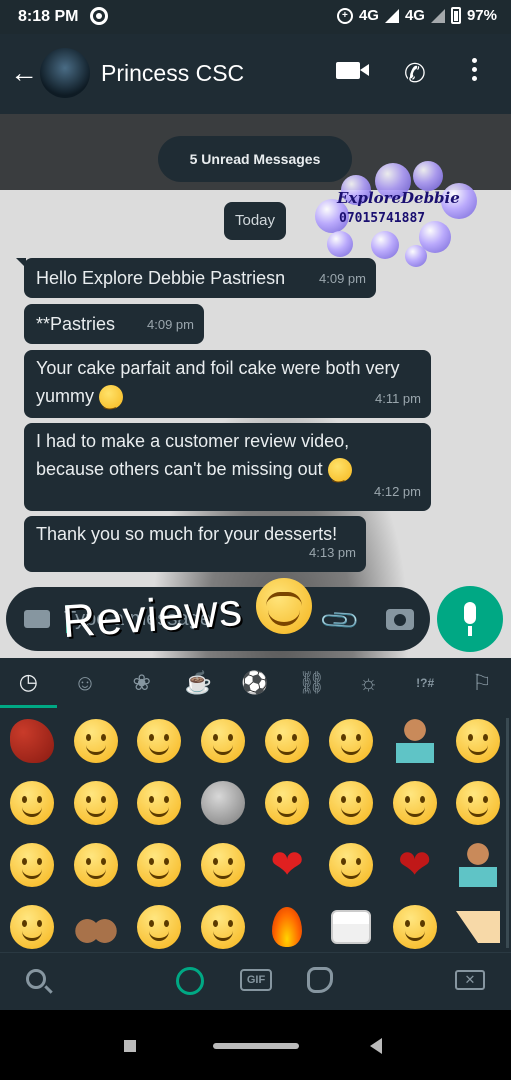 The height and width of the screenshot is (1080, 511). I want to click on smirking-face-icon, so click(287, 741).